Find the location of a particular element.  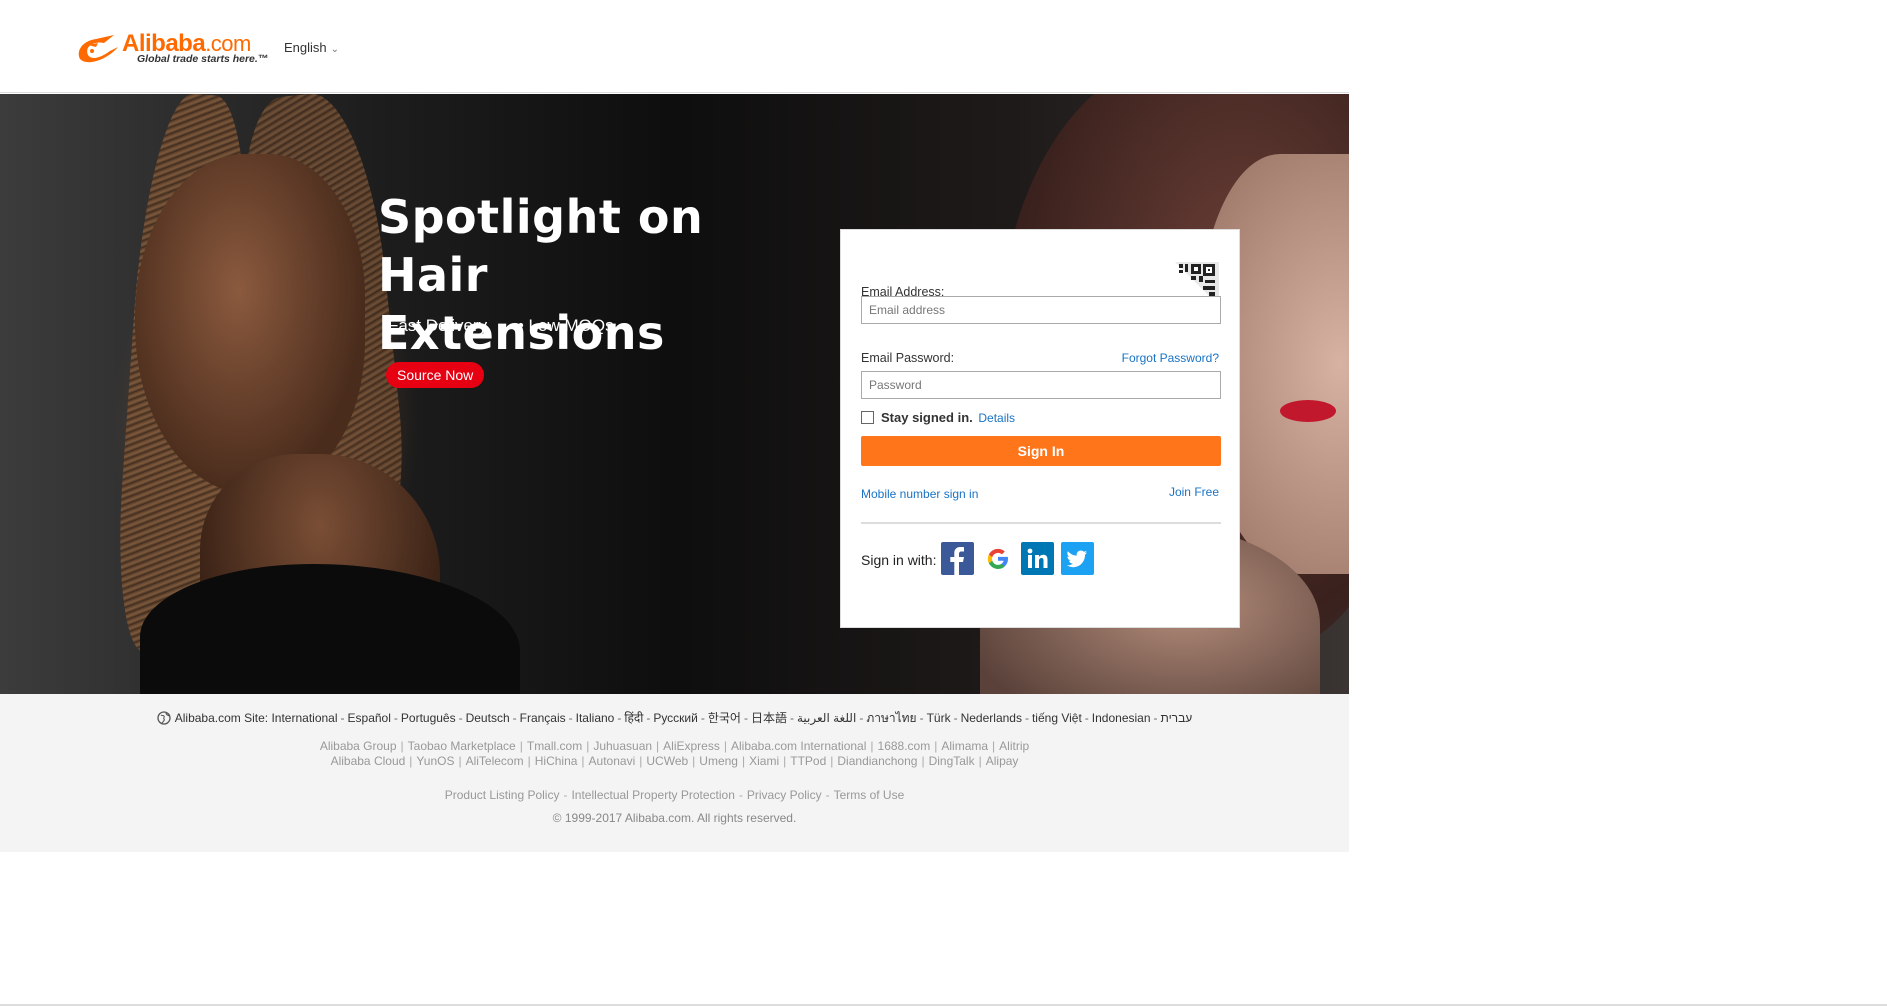

linkedin-icon is located at coordinates (1037, 558).